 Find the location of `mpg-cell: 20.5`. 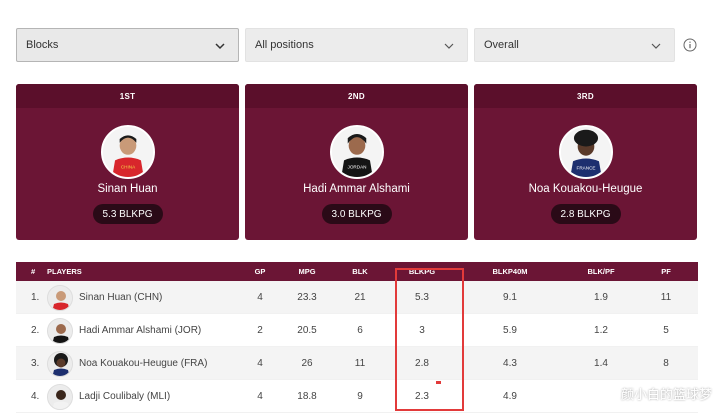

mpg-cell: 20.5 is located at coordinates (307, 330).